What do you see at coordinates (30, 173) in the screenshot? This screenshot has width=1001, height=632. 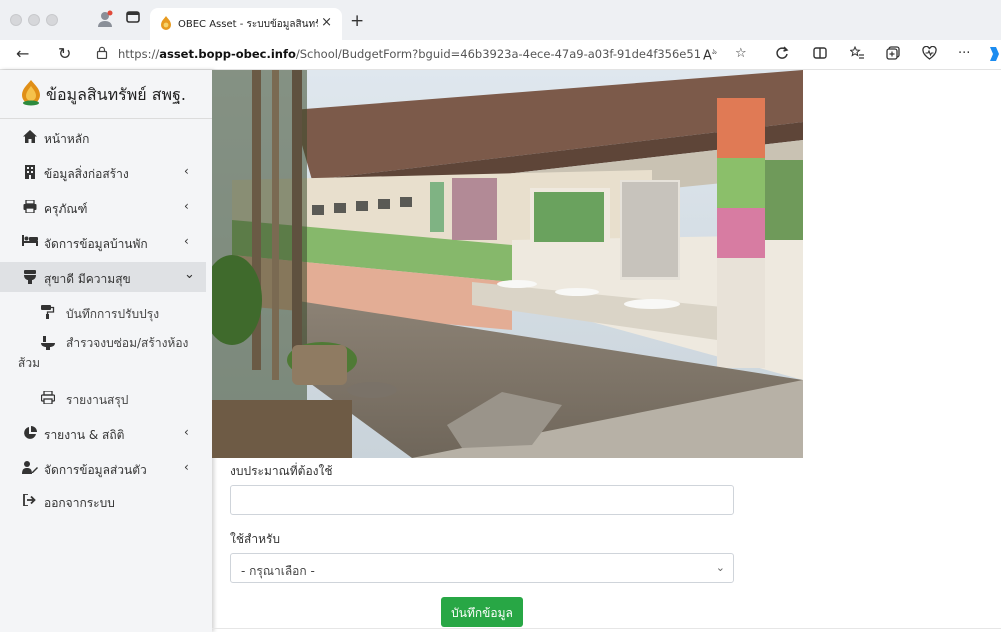 I see `building-icon` at bounding box center [30, 173].